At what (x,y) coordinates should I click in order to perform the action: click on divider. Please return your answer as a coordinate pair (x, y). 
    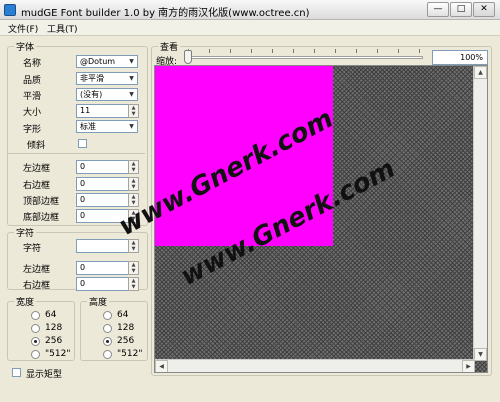
    Looking at the image, I should click on (76, 153).